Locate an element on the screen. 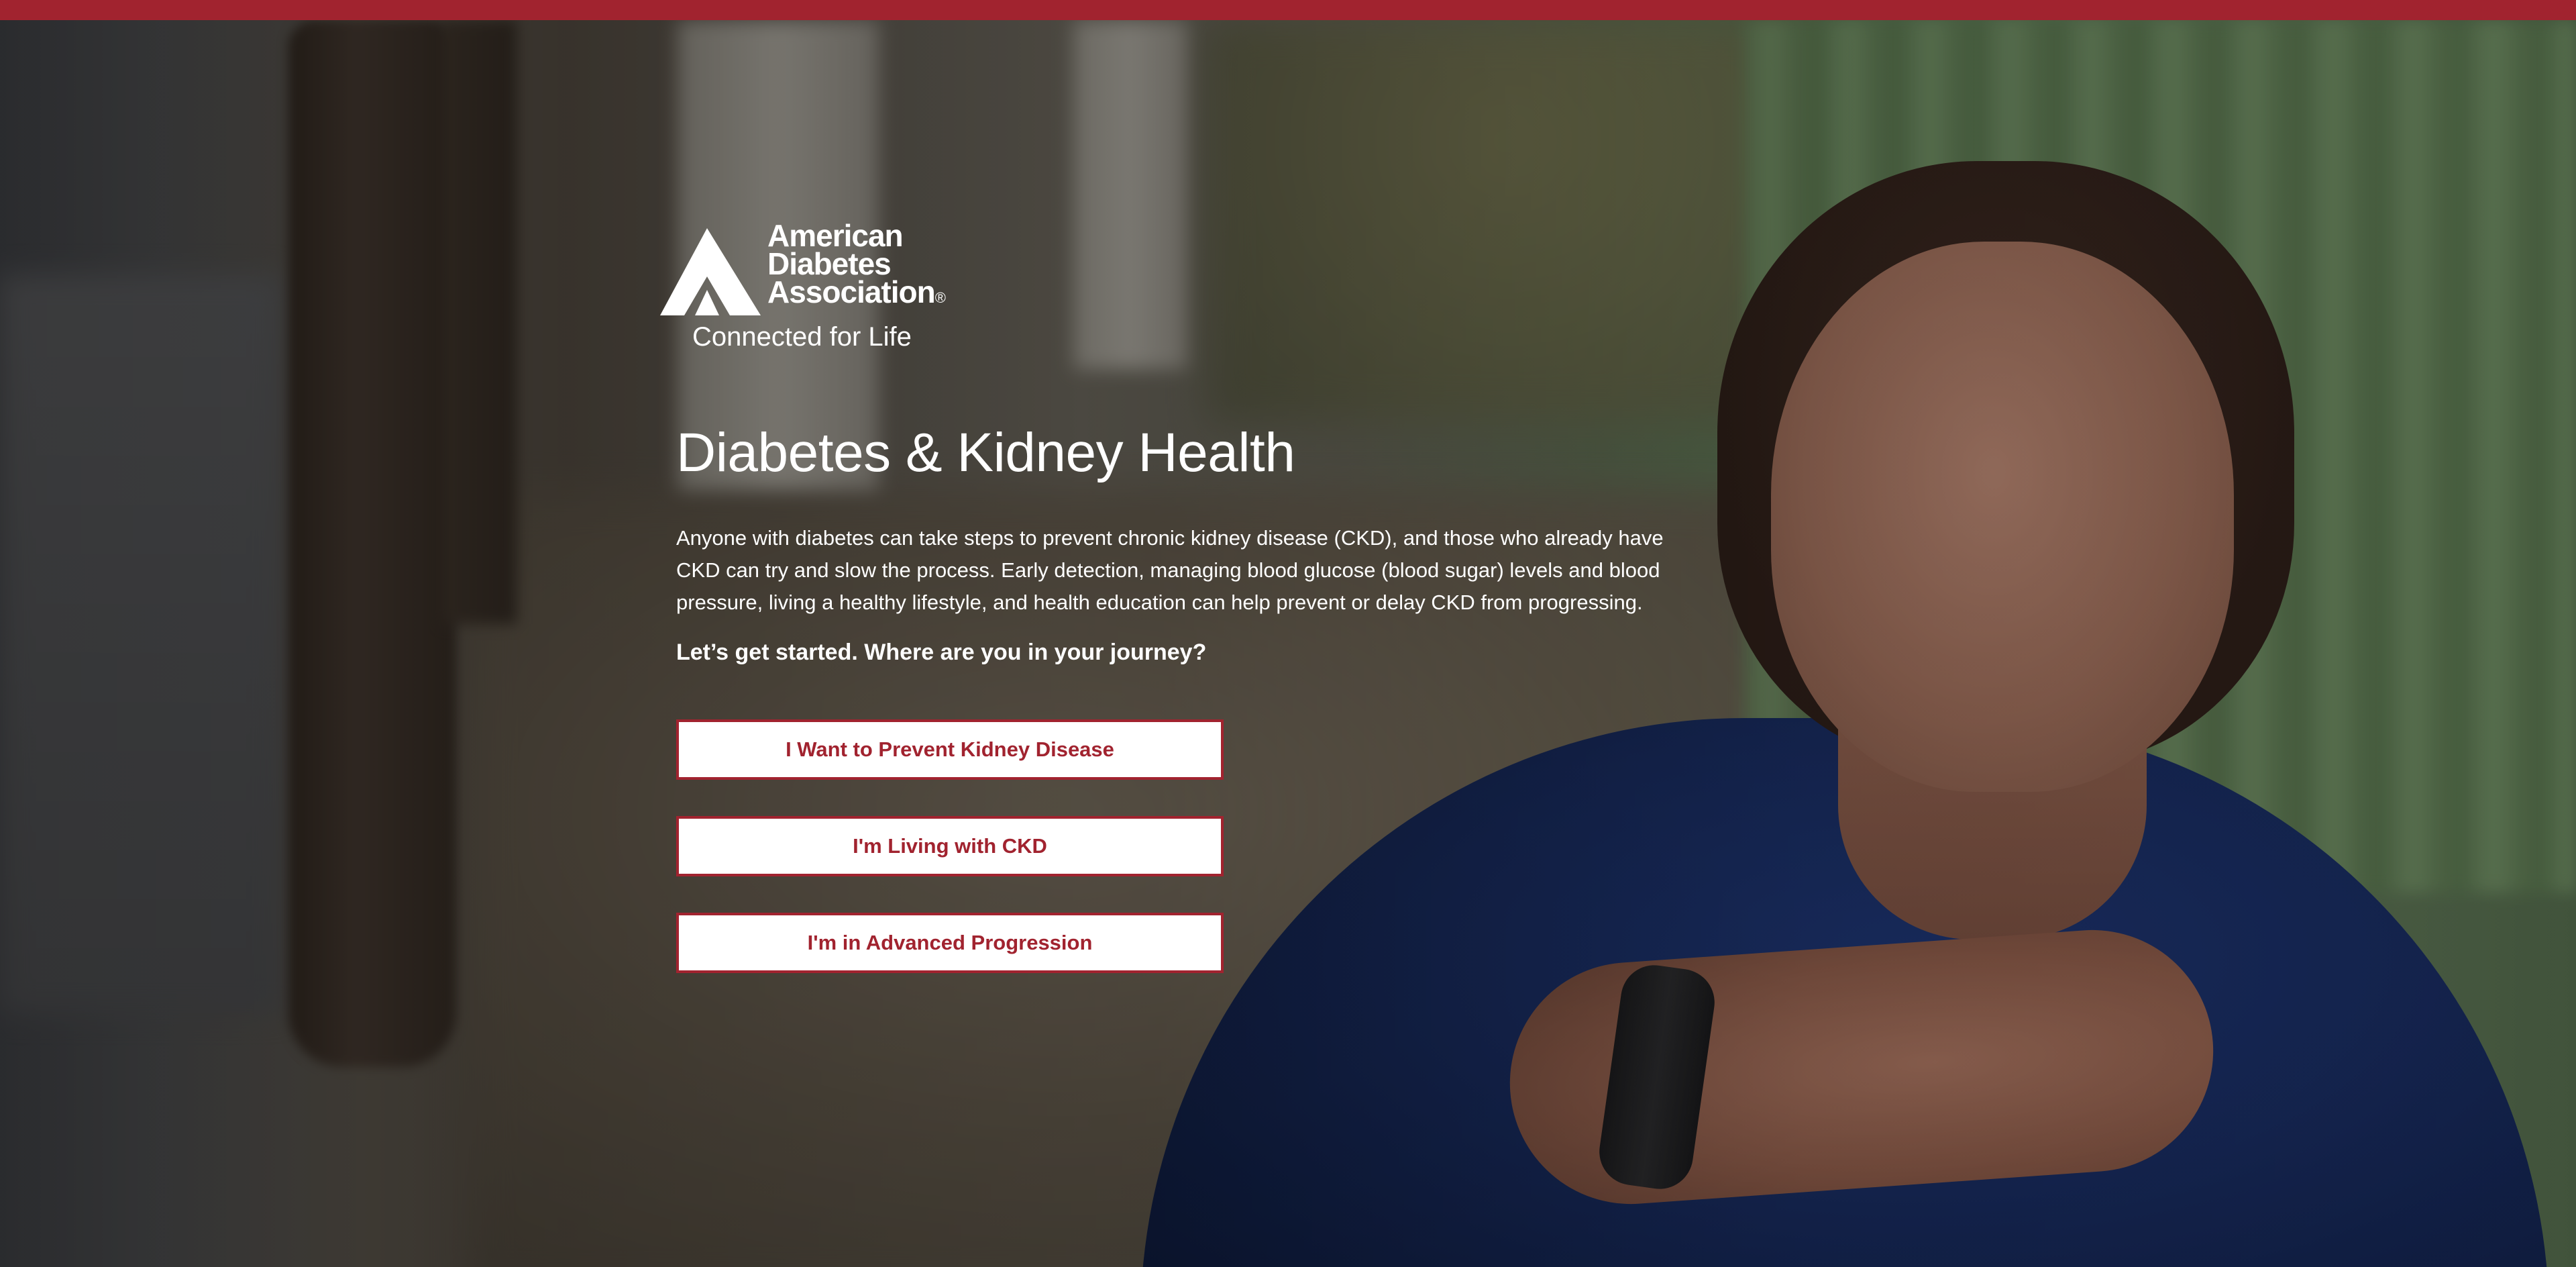  prevent-kidney-disease-button: I Want to Prevent Kidney Disease is located at coordinates (950, 749).